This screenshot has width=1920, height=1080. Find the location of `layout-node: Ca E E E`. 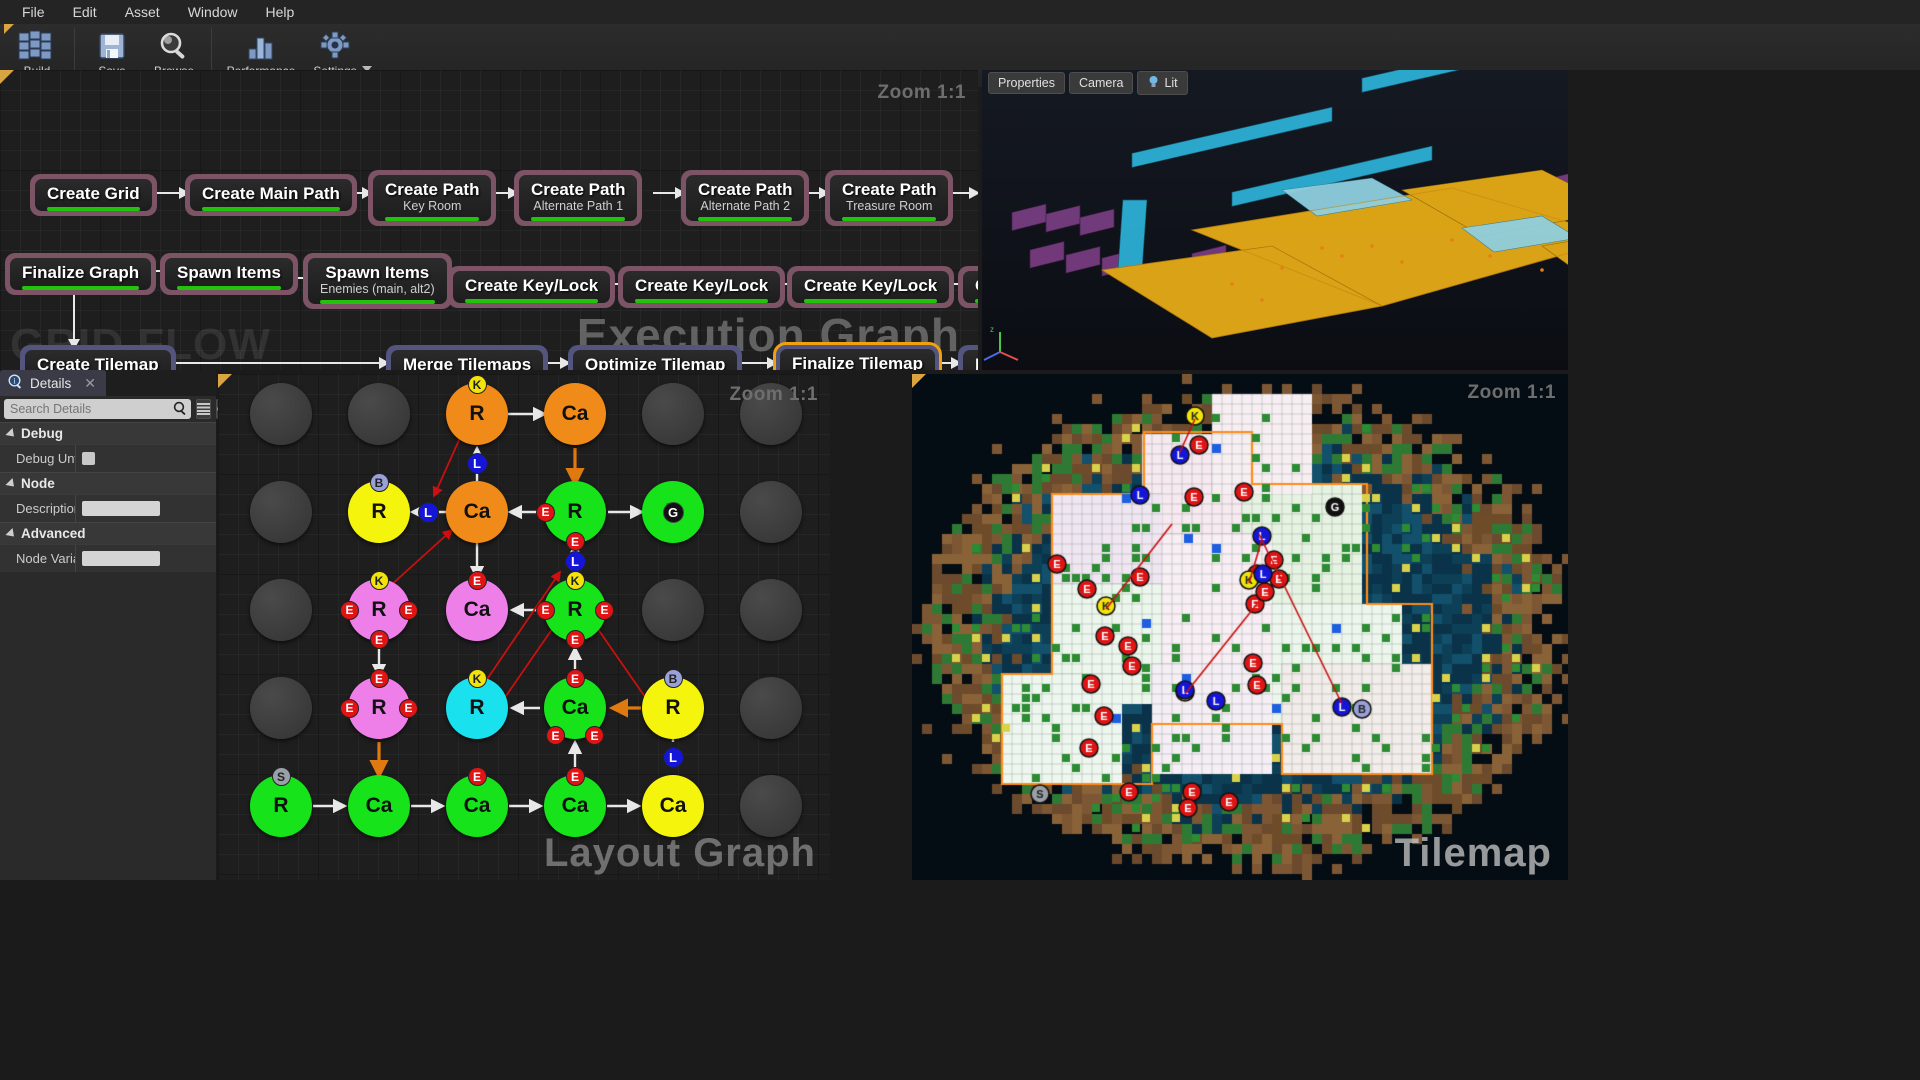

layout-node: Ca E E E is located at coordinates (575, 707).